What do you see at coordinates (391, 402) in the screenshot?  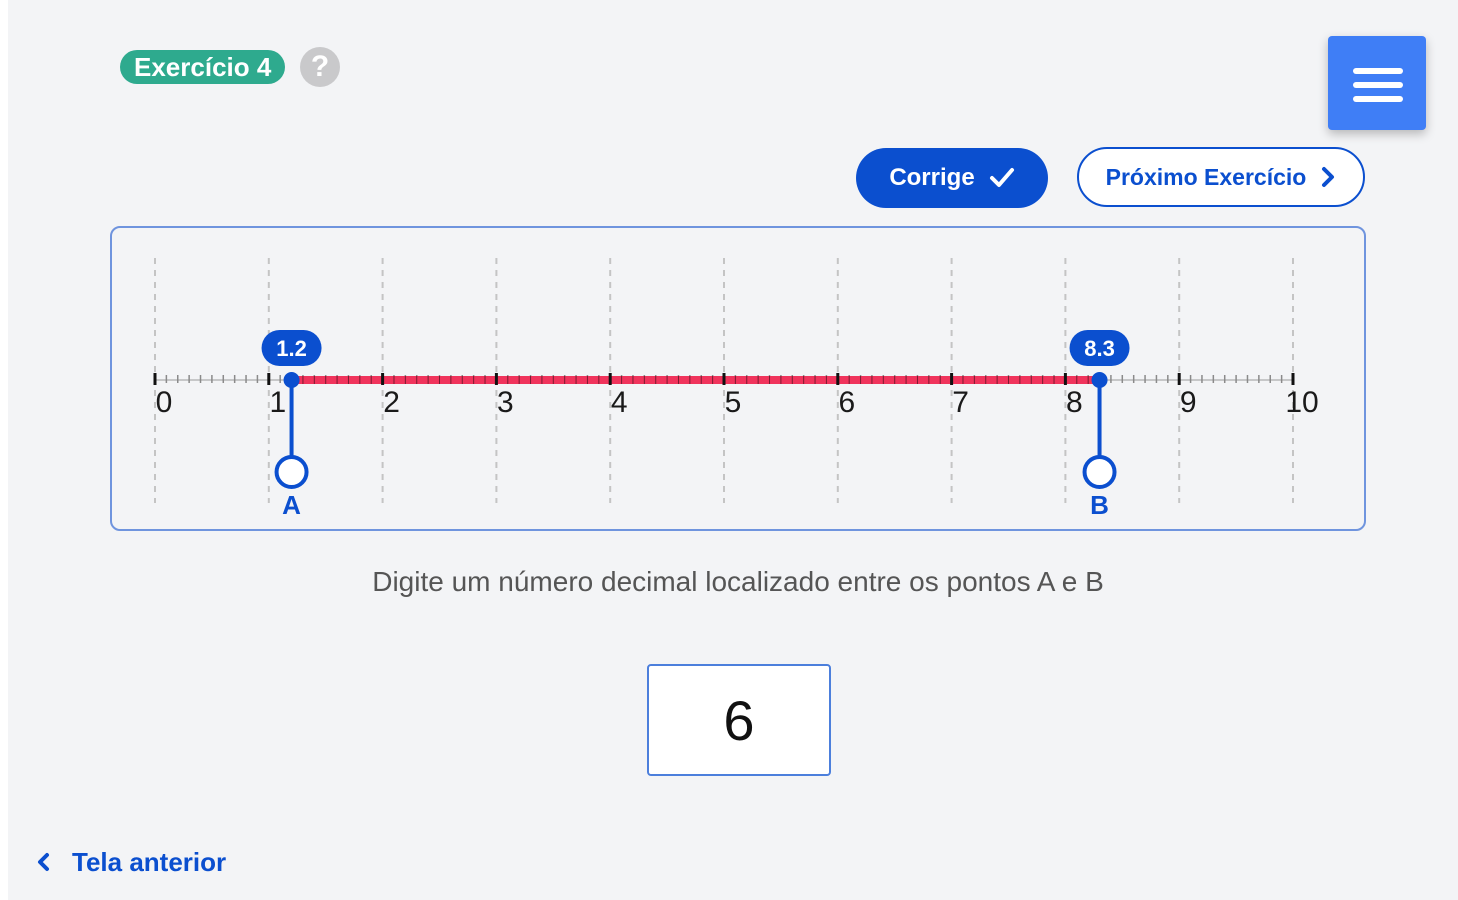 I see `tick-label: 2` at bounding box center [391, 402].